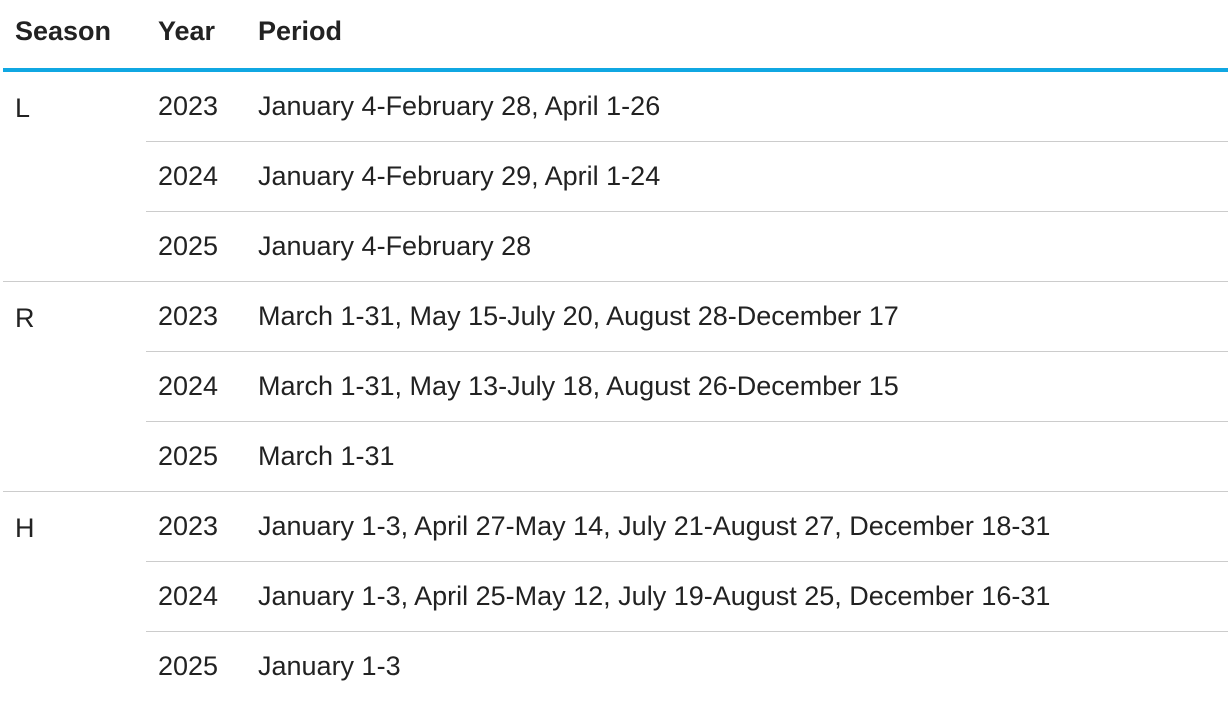  I want to click on table-row: 2025 March 1-31, so click(615, 456).